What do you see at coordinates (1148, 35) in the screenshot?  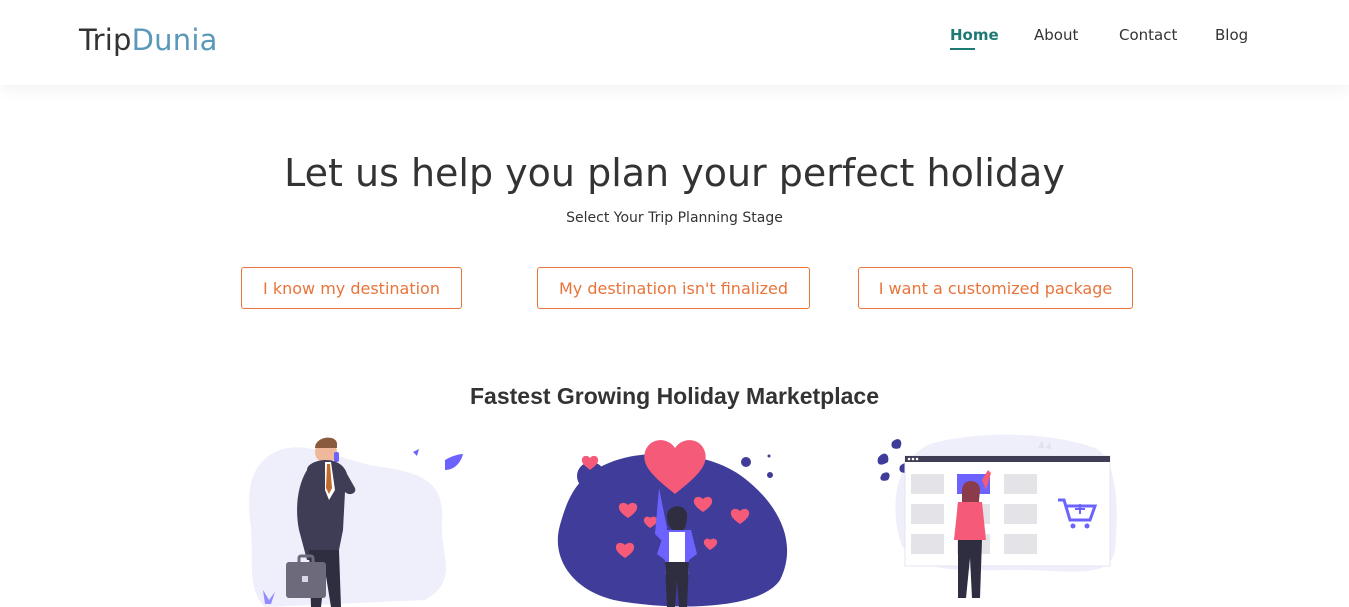 I see `nav-contact-link: Contact` at bounding box center [1148, 35].